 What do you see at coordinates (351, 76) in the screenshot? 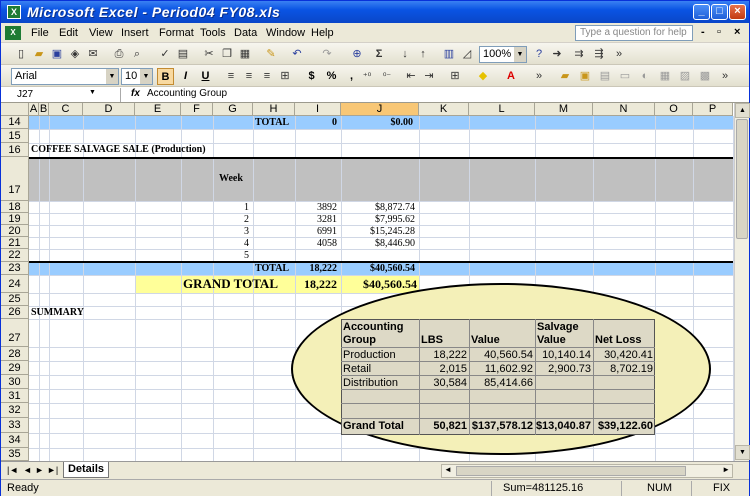
I see `comma-button: ,` at bounding box center [351, 76].